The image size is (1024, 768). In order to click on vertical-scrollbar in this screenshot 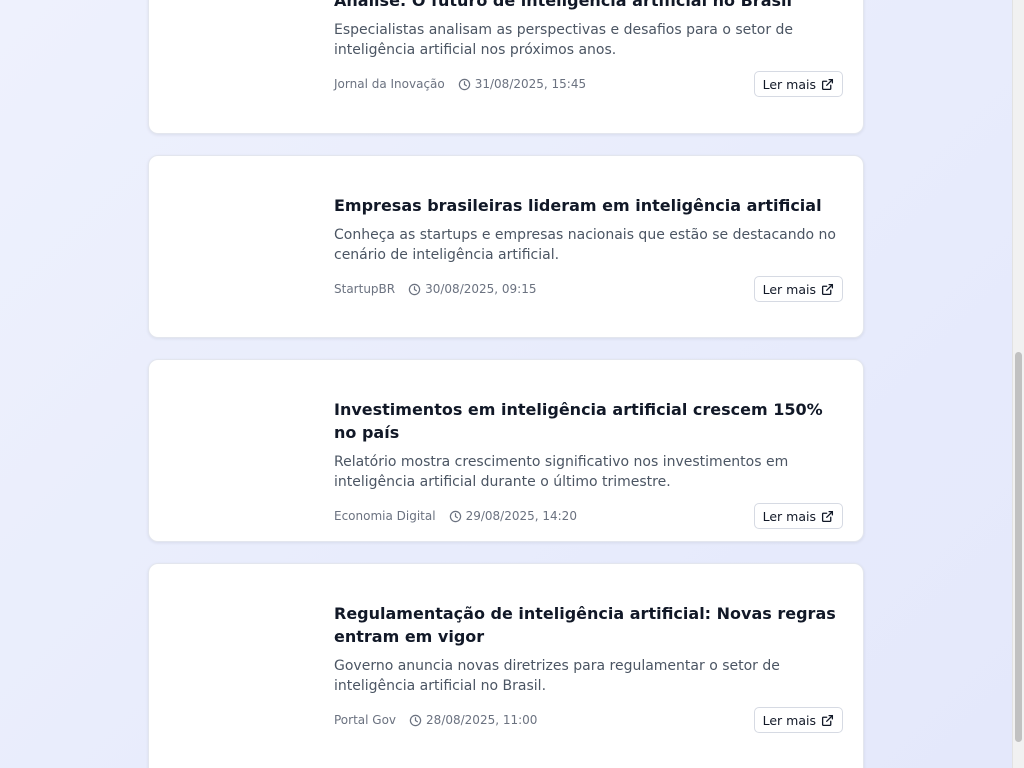, I will do `click(1018, 384)`.